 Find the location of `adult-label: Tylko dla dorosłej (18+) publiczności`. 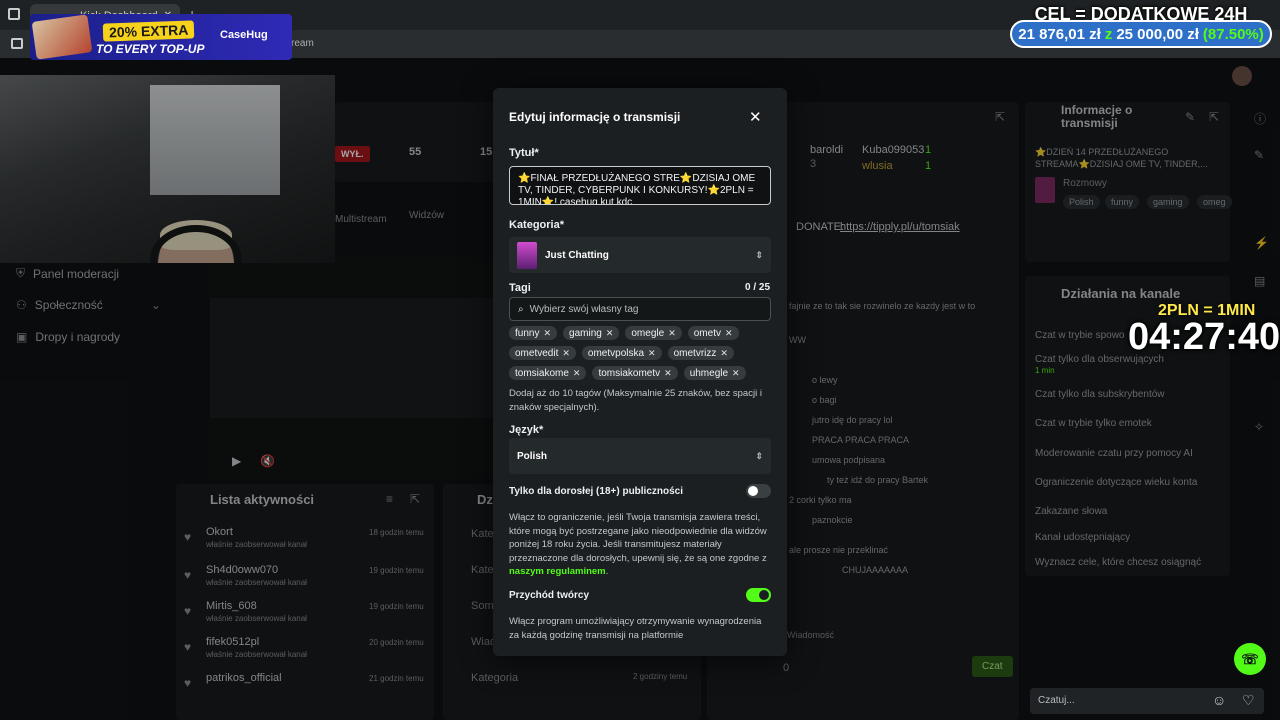

adult-label: Tylko dla dorosłej (18+) publiczności is located at coordinates (596, 491).